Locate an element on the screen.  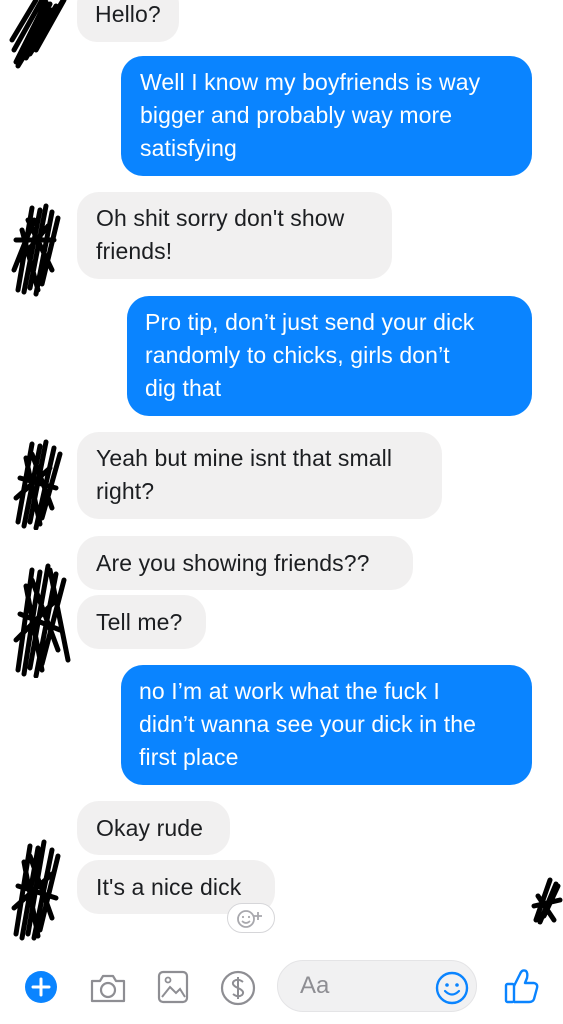
message-incoming: Yeah but mine isnt that small right? is located at coordinates (259, 475).